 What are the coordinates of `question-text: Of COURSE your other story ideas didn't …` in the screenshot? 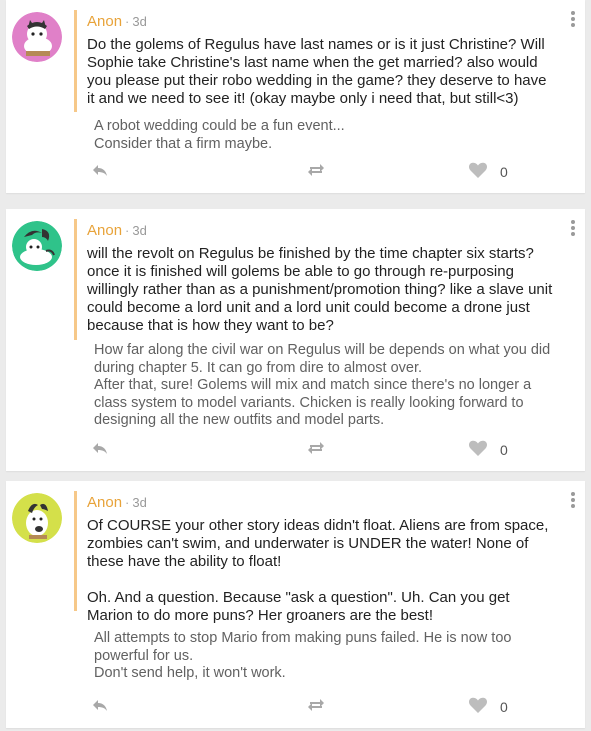 It's located at (318, 570).